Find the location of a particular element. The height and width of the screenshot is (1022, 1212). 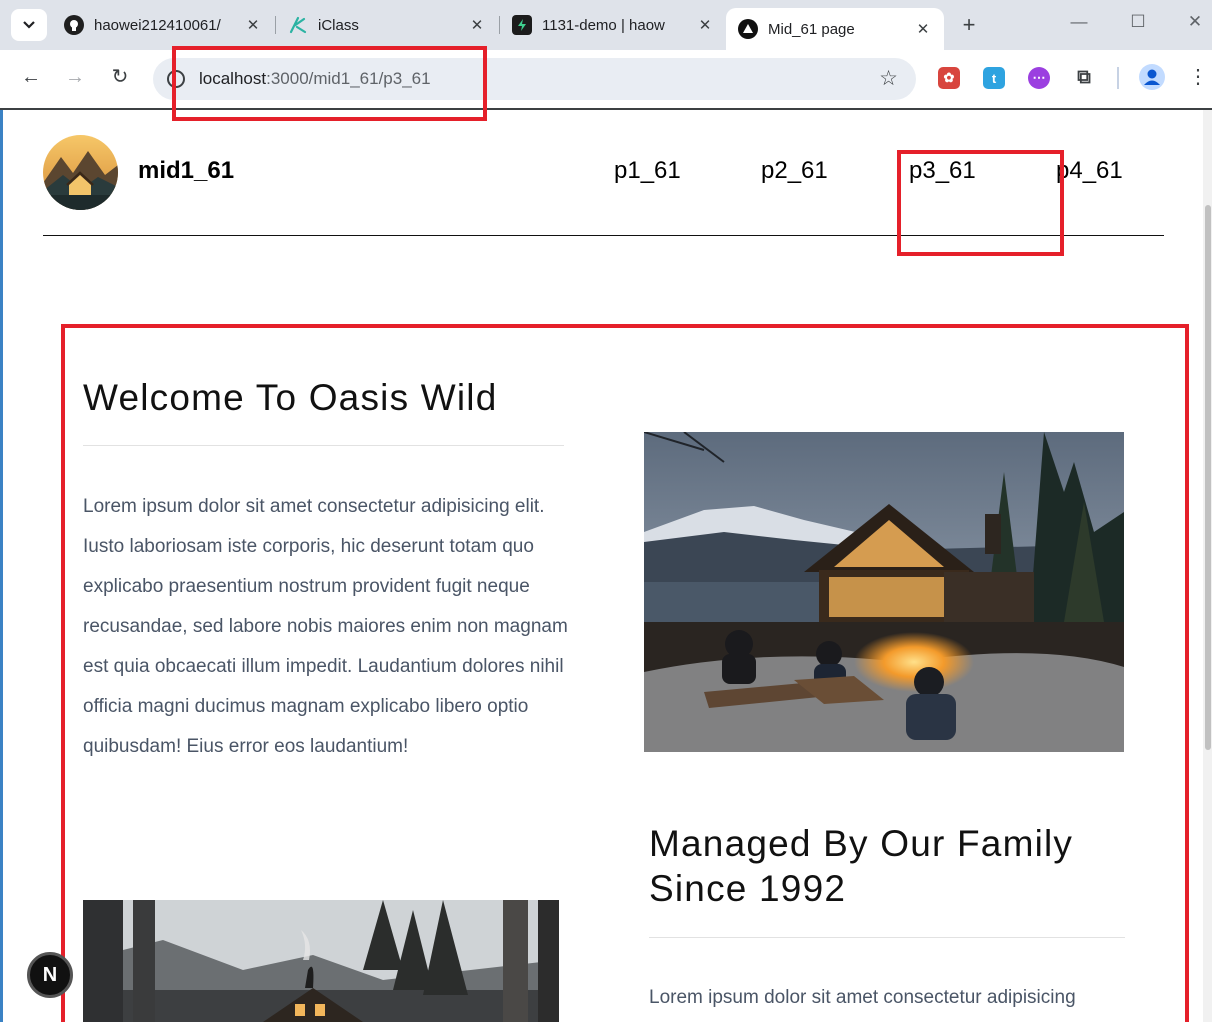

github-icon is located at coordinates (74, 25).